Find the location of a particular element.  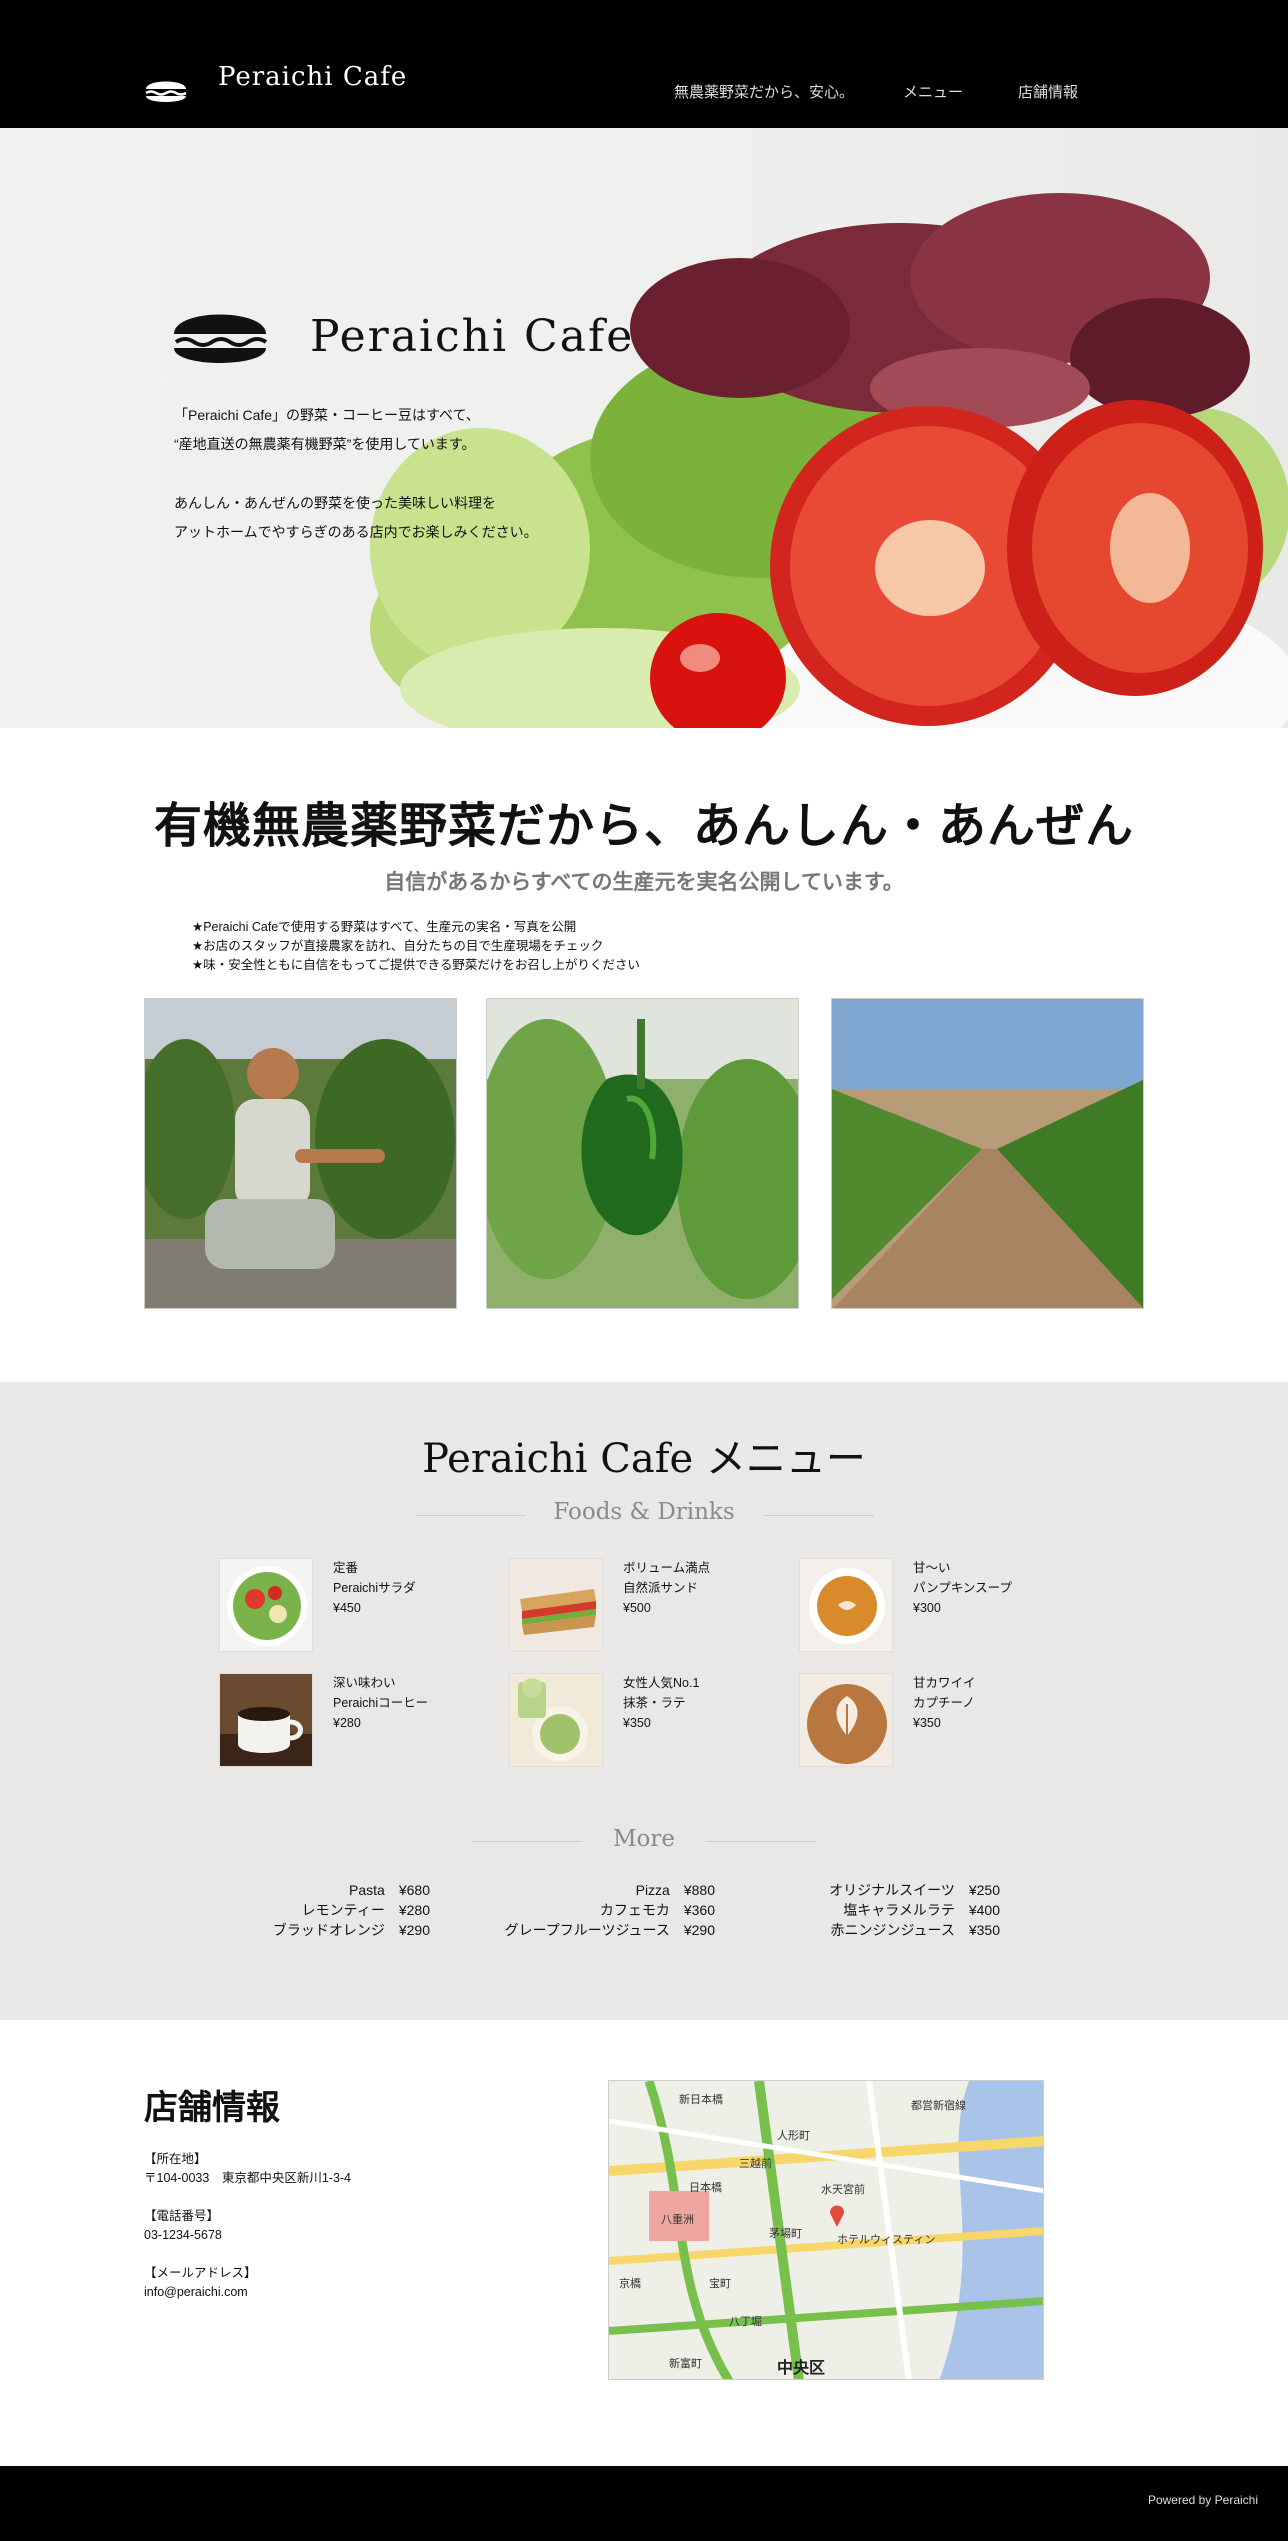

coffee-thumb is located at coordinates (266, 1720).